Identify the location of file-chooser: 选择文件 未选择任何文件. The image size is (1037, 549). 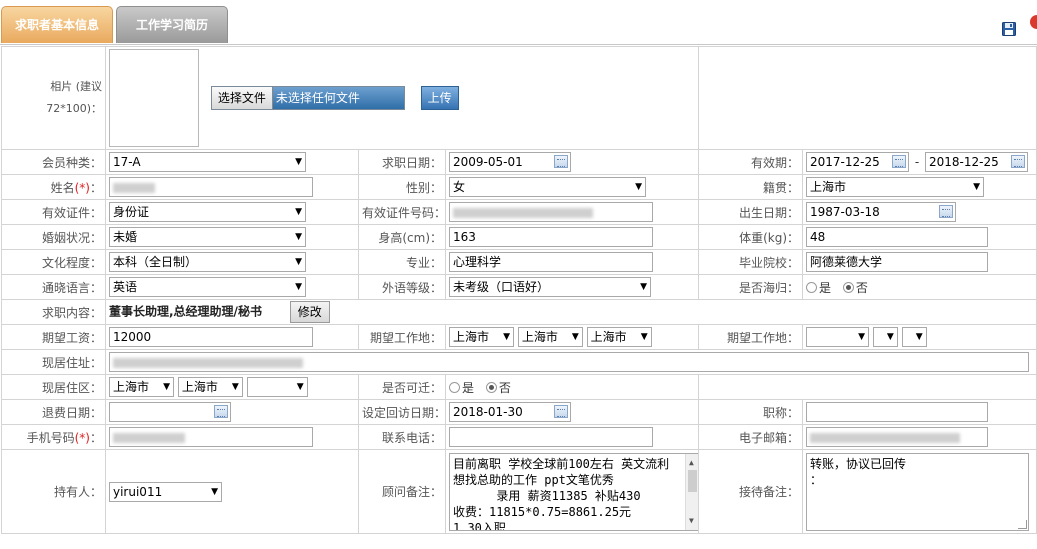
(307, 98).